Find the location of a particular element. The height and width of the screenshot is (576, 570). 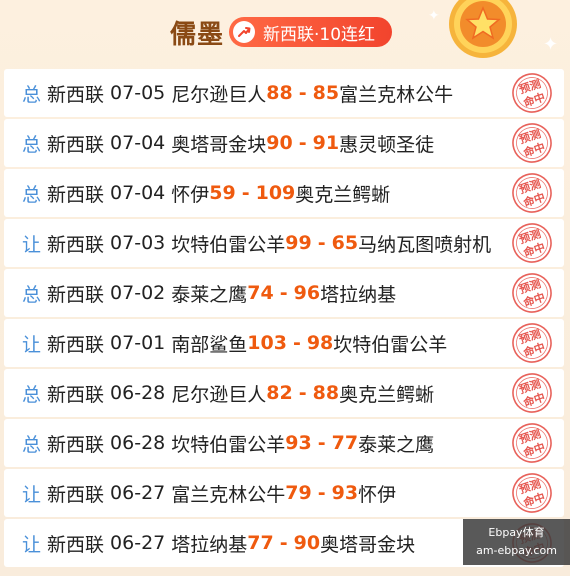

home-score: 88 is located at coordinates (279, 93).